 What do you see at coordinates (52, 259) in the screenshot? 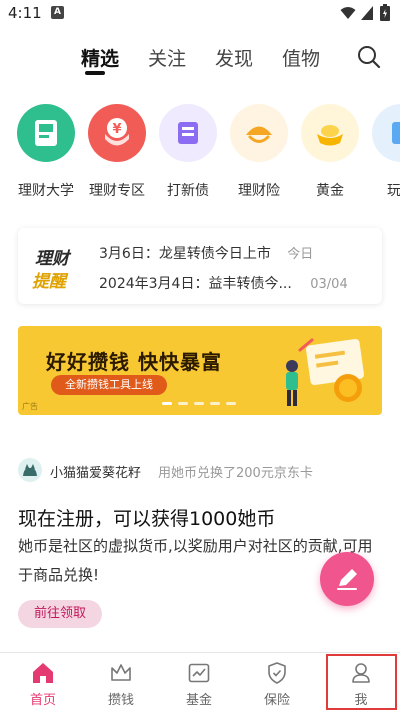
I see `reminder-logo-line1: 理财` at bounding box center [52, 259].